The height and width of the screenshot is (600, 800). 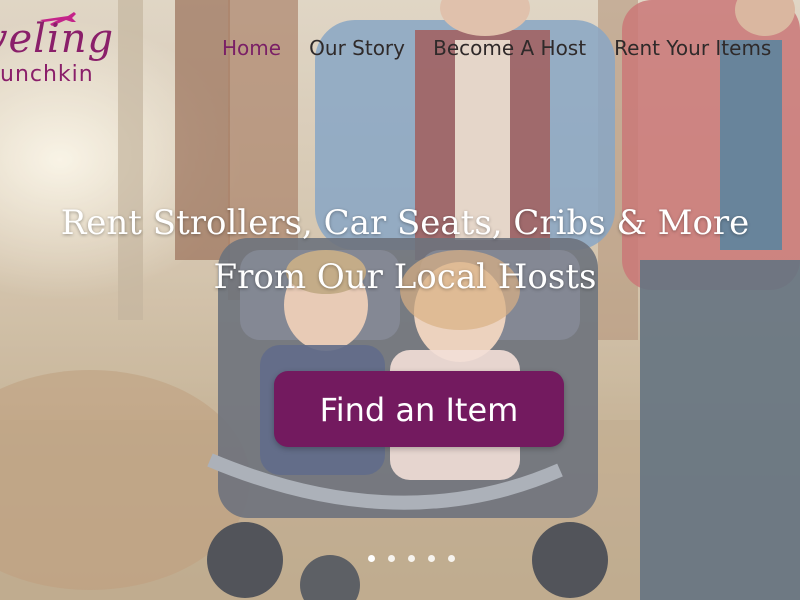 I want to click on find-an-item-button: Find an Item, so click(x=419, y=409).